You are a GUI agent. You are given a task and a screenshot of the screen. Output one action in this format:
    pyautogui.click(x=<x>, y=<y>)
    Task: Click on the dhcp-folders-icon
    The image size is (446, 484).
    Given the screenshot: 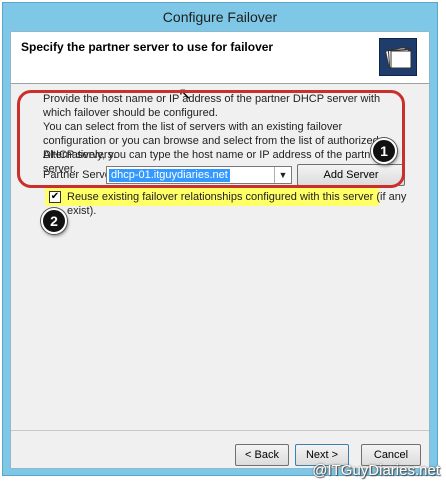 What is the action you would take?
    pyautogui.click(x=398, y=57)
    